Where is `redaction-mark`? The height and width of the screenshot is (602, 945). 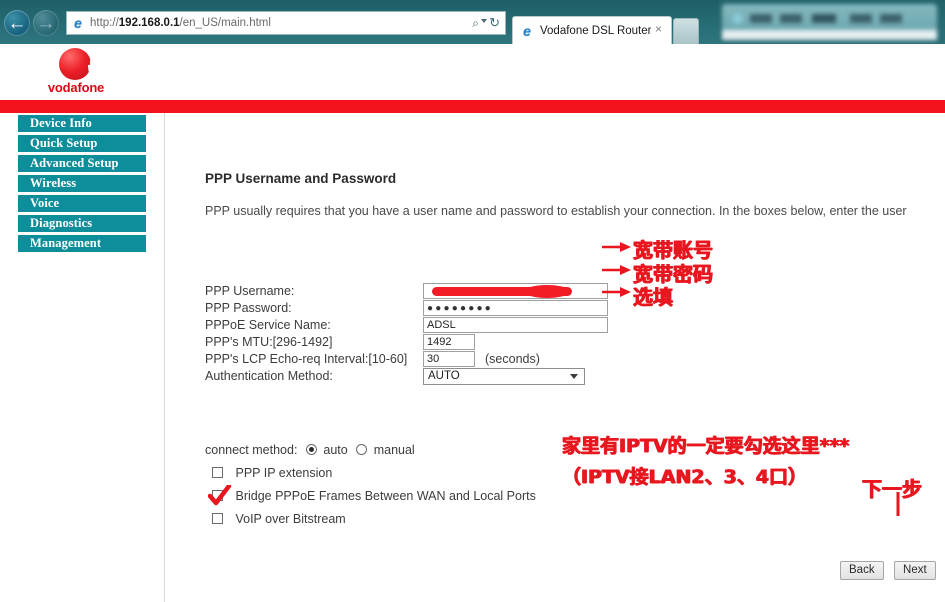
redaction-mark is located at coordinates (502, 291).